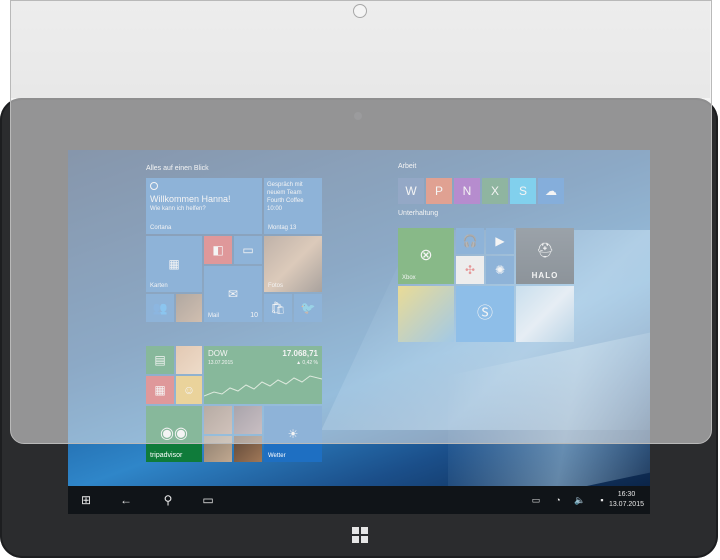  I want to click on pinwheel-icon: ✣, so click(470, 270).